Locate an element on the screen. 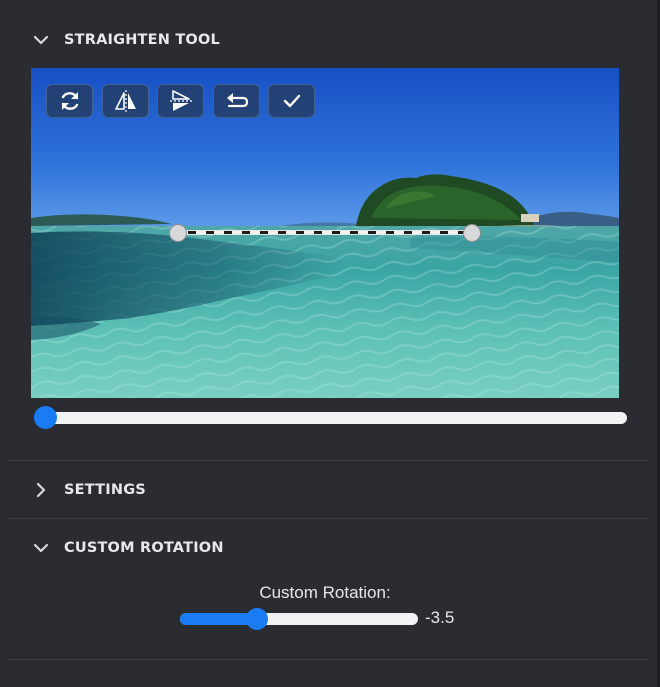  section-header-custom-rotation: CUSTOM ROTATION is located at coordinates (324, 548).